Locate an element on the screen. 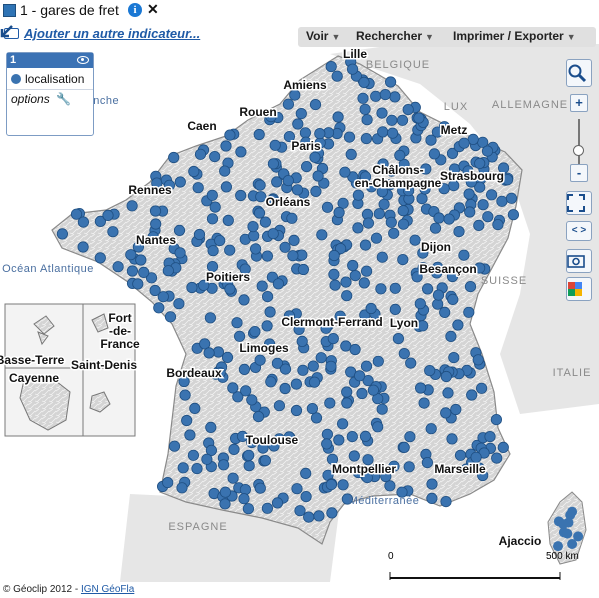 This screenshot has height=598, width=599. legend-options: options 🔧 is located at coordinates (41, 99).